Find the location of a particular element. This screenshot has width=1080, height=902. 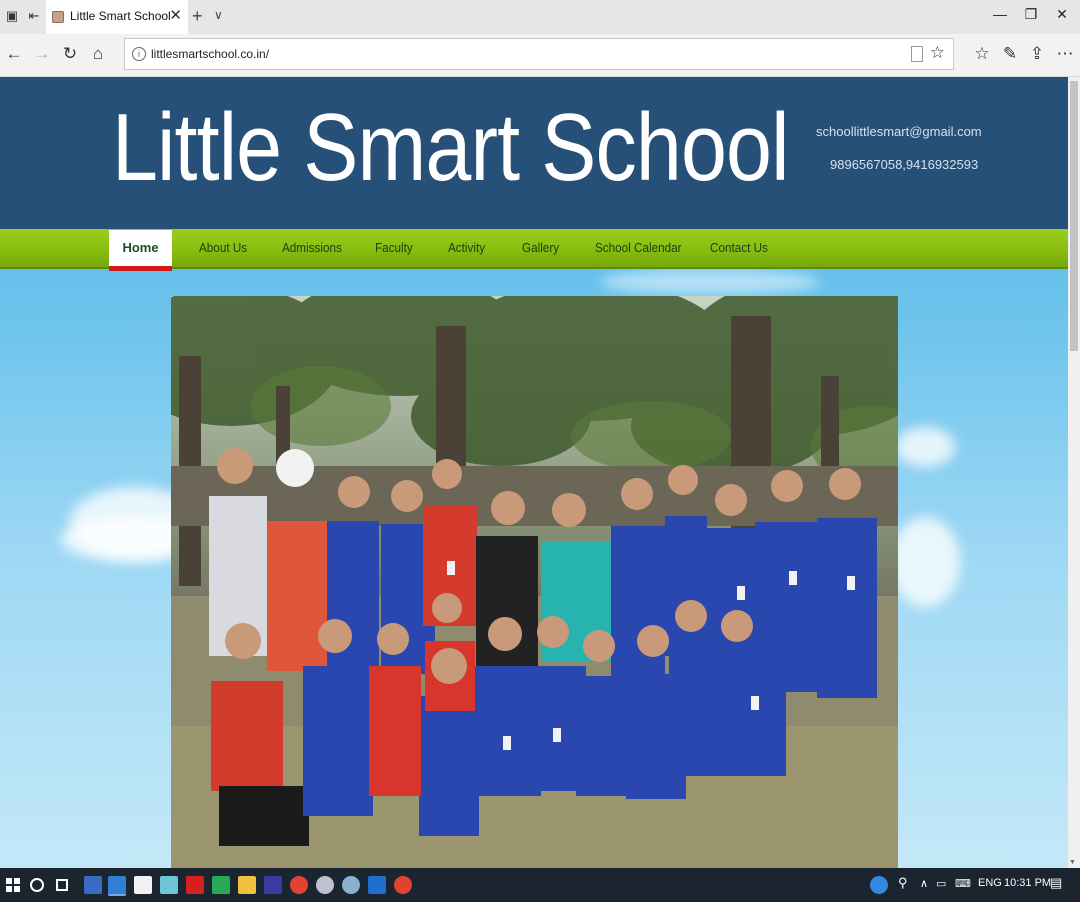

nav-about-us: About Us is located at coordinates (223, 248).